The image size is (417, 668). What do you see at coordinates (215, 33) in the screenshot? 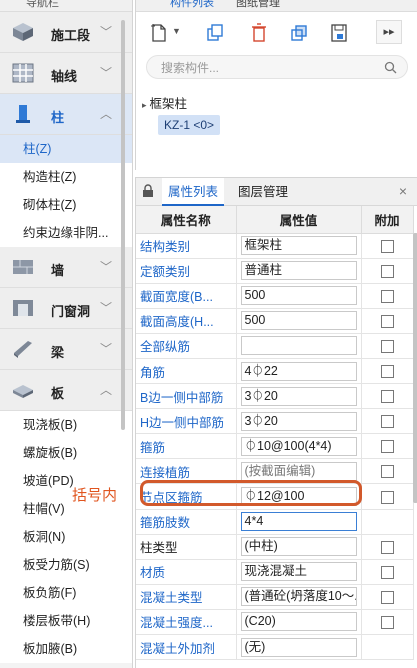
I see `copy-icon` at bounding box center [215, 33].